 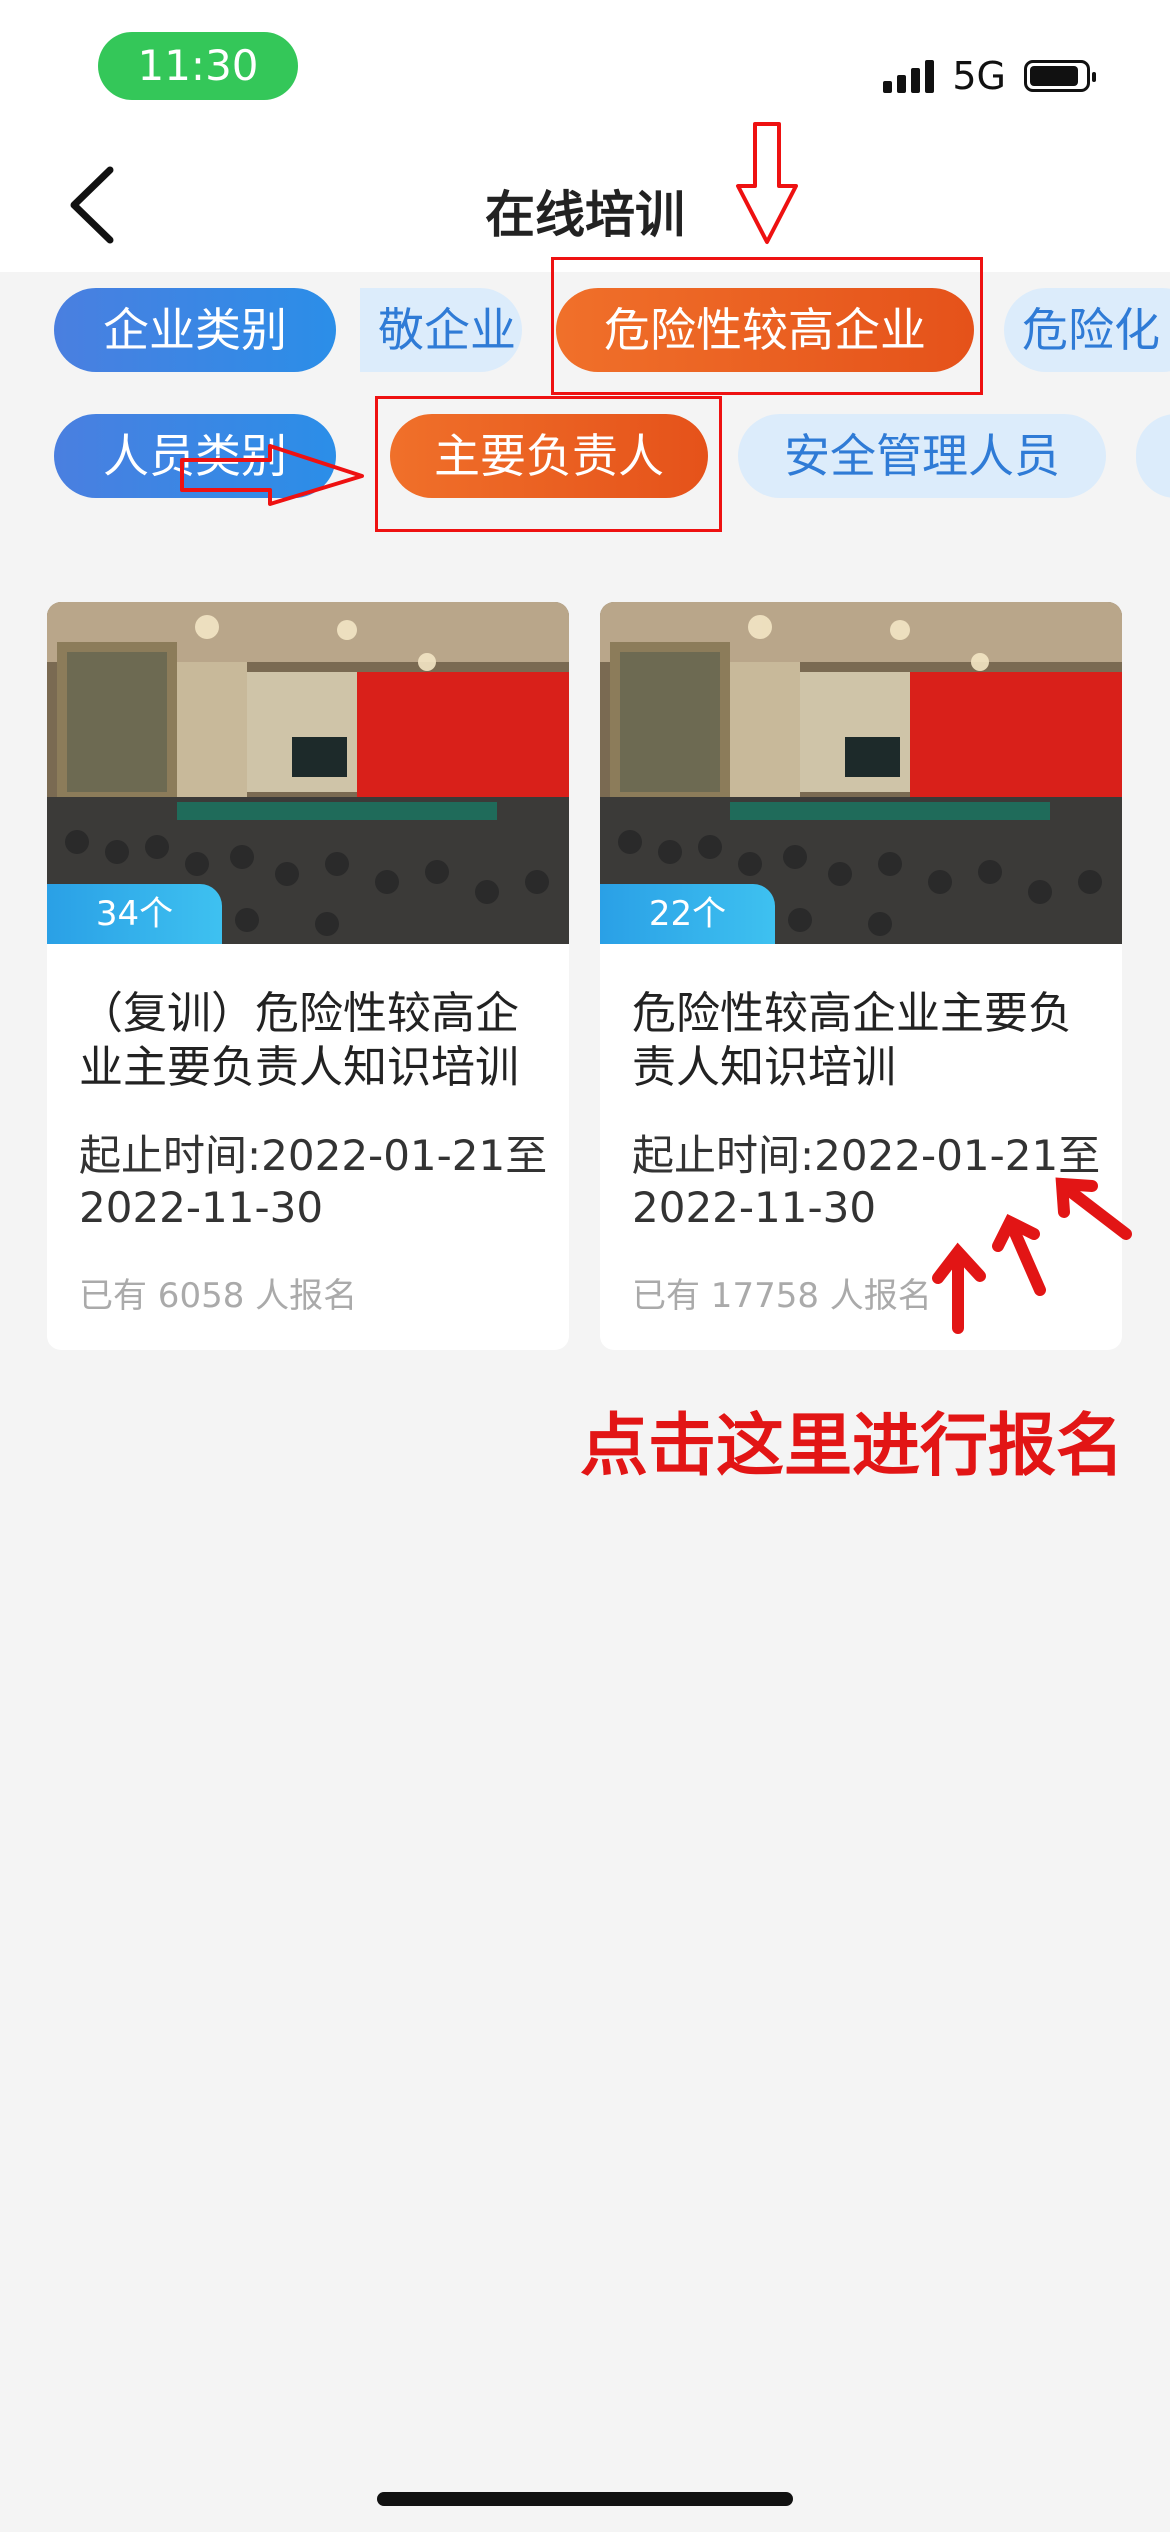 What do you see at coordinates (198, 66) in the screenshot?
I see `status-time: 11:30` at bounding box center [198, 66].